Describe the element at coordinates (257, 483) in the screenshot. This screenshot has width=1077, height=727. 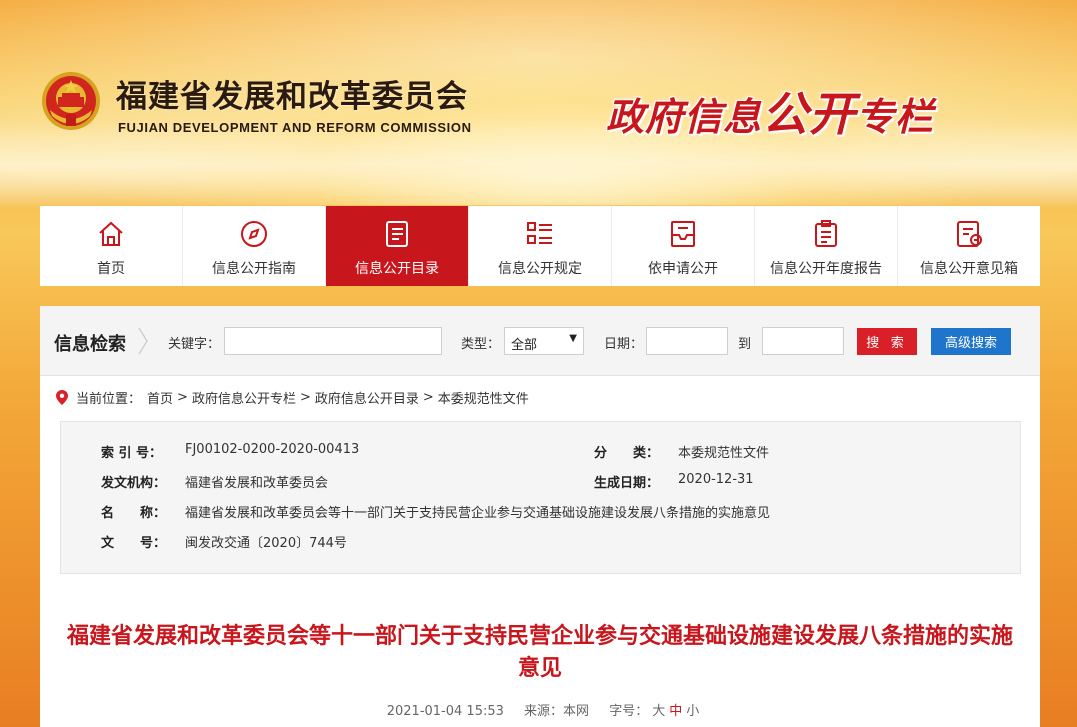
I see `meta-issuer-value: 福建省发展和改革委员会` at that location.